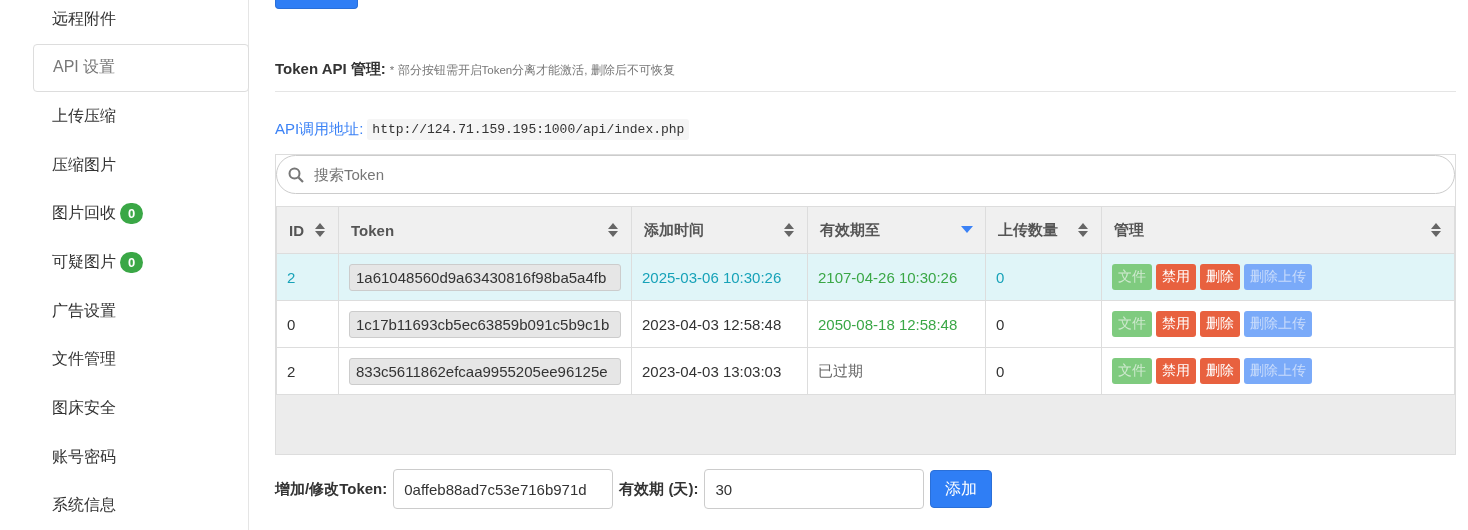 The height and width of the screenshot is (530, 1468). I want to click on sort-desc-icon, so click(967, 230).